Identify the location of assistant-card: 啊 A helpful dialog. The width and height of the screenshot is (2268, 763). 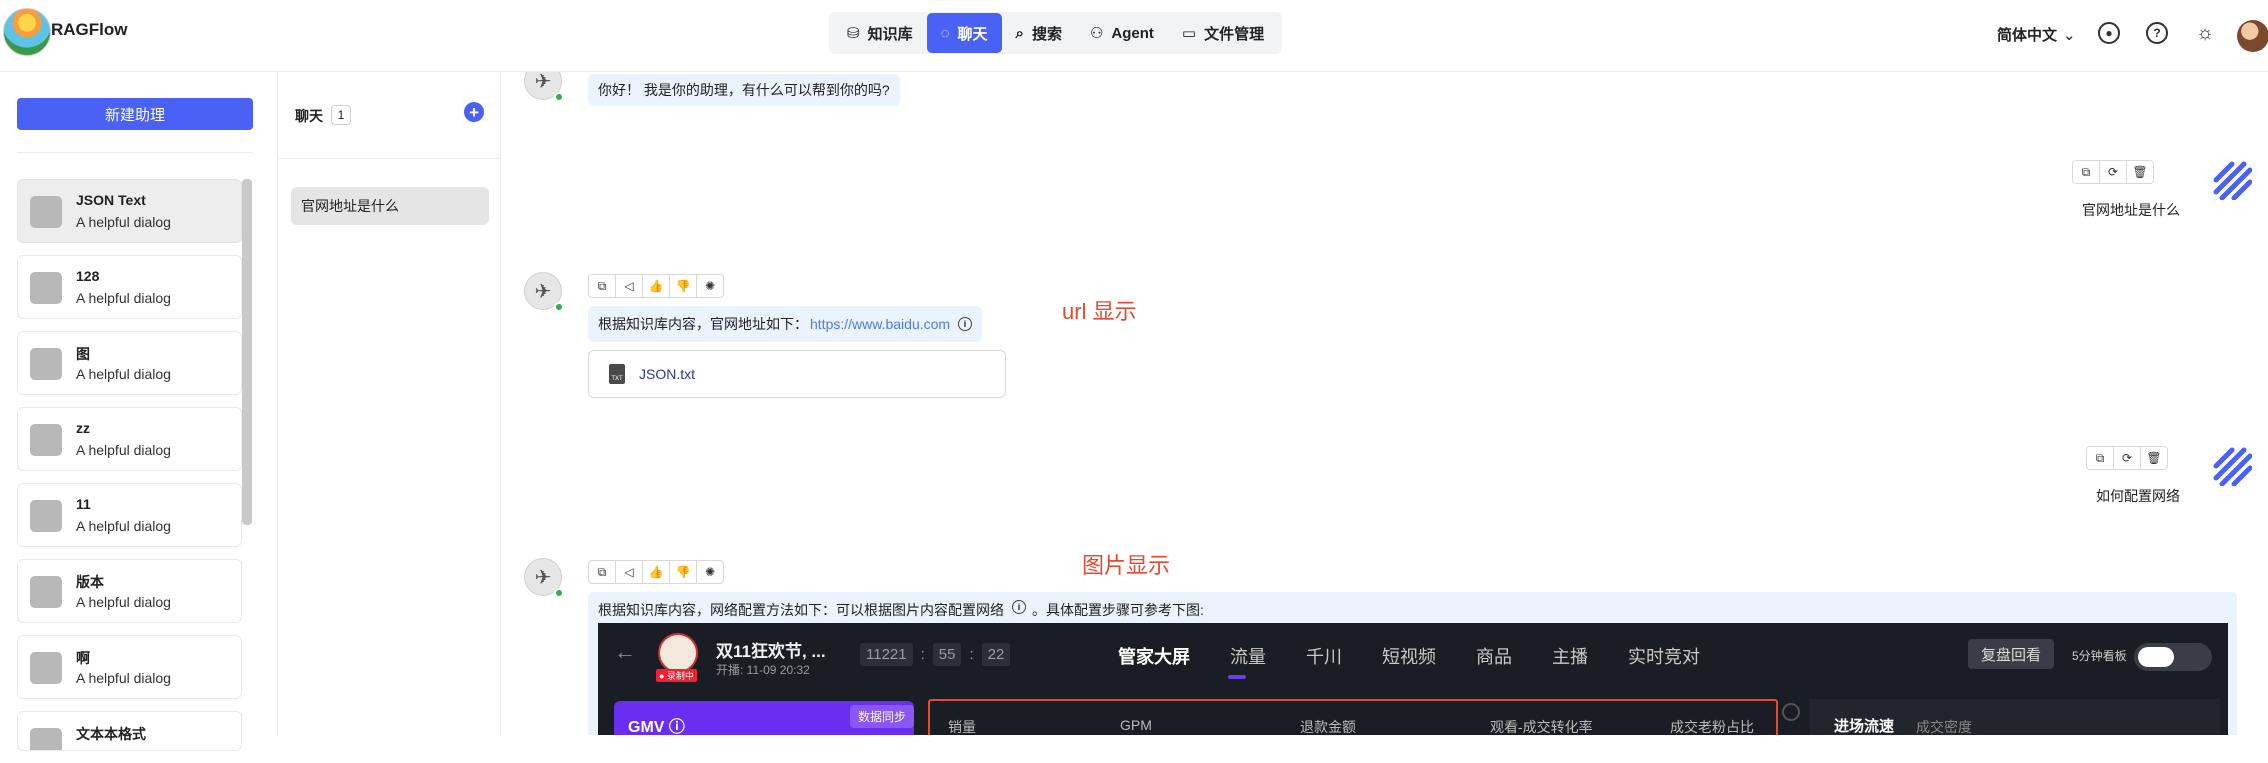
(129, 667).